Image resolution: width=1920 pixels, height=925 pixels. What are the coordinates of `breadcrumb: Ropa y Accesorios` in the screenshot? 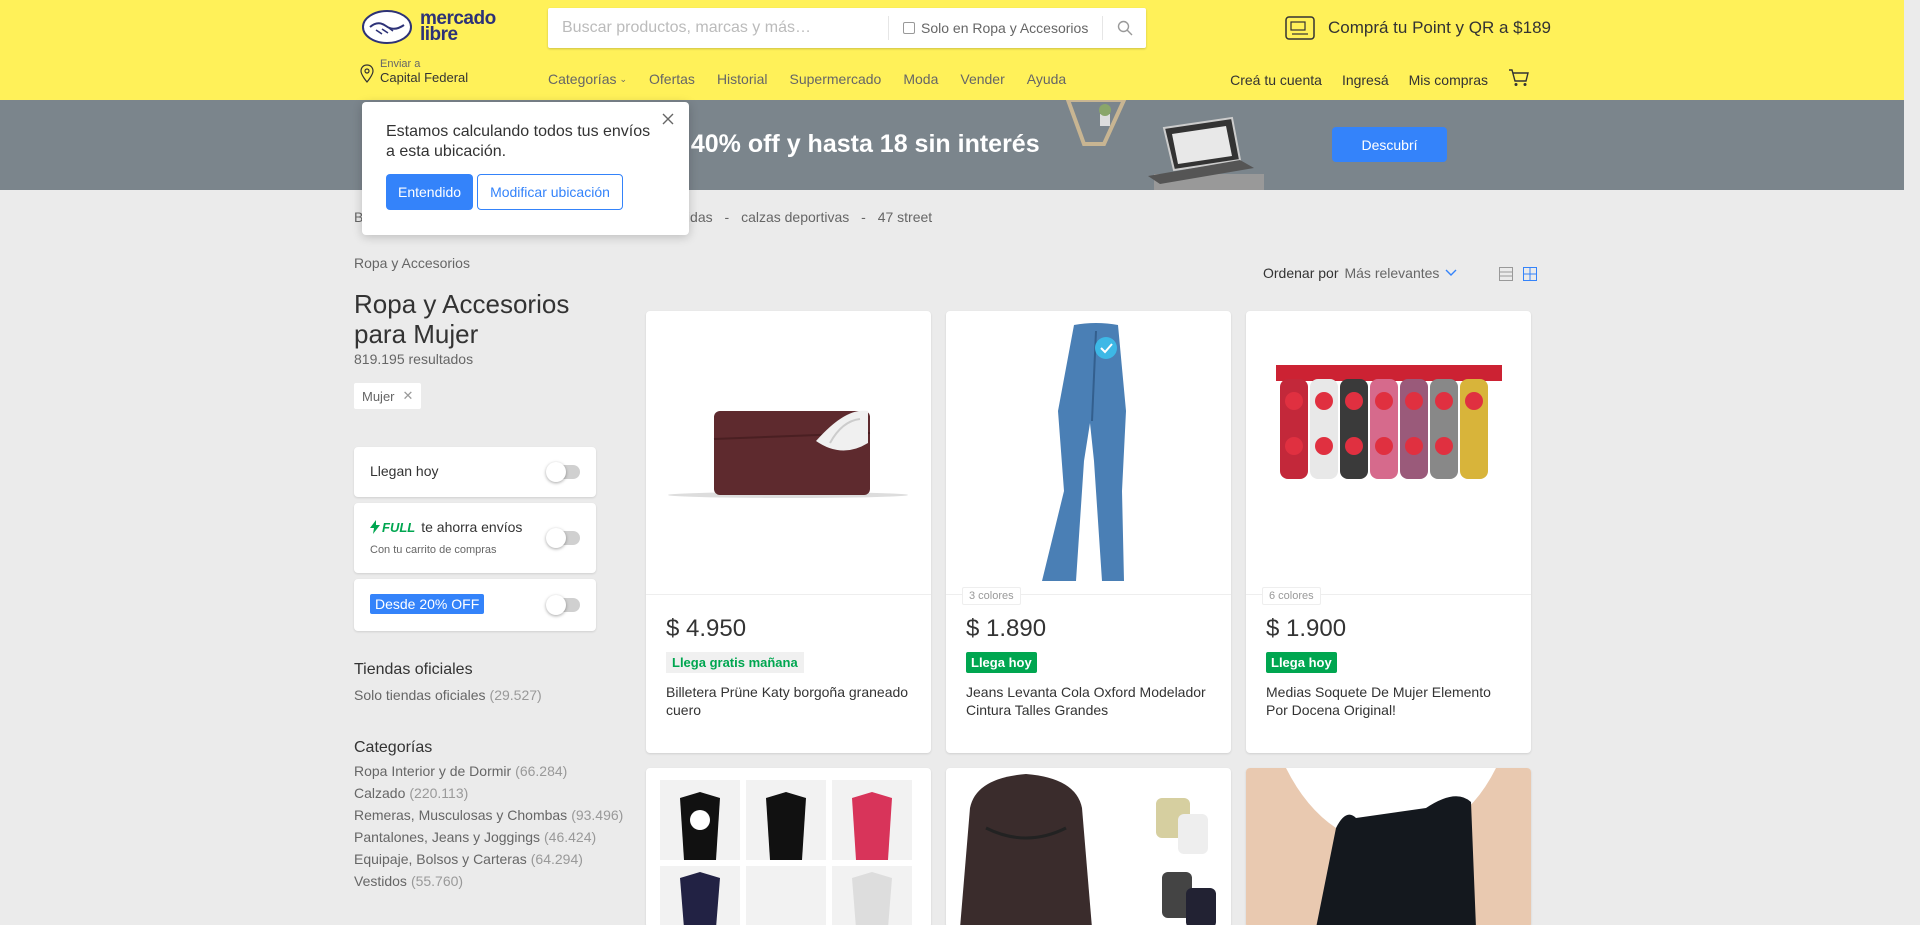 It's located at (494, 263).